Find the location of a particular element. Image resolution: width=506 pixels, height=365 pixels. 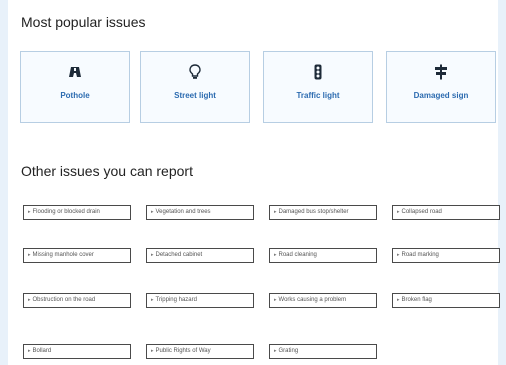

issue-link: ▸ Collapsed road is located at coordinates (446, 212).